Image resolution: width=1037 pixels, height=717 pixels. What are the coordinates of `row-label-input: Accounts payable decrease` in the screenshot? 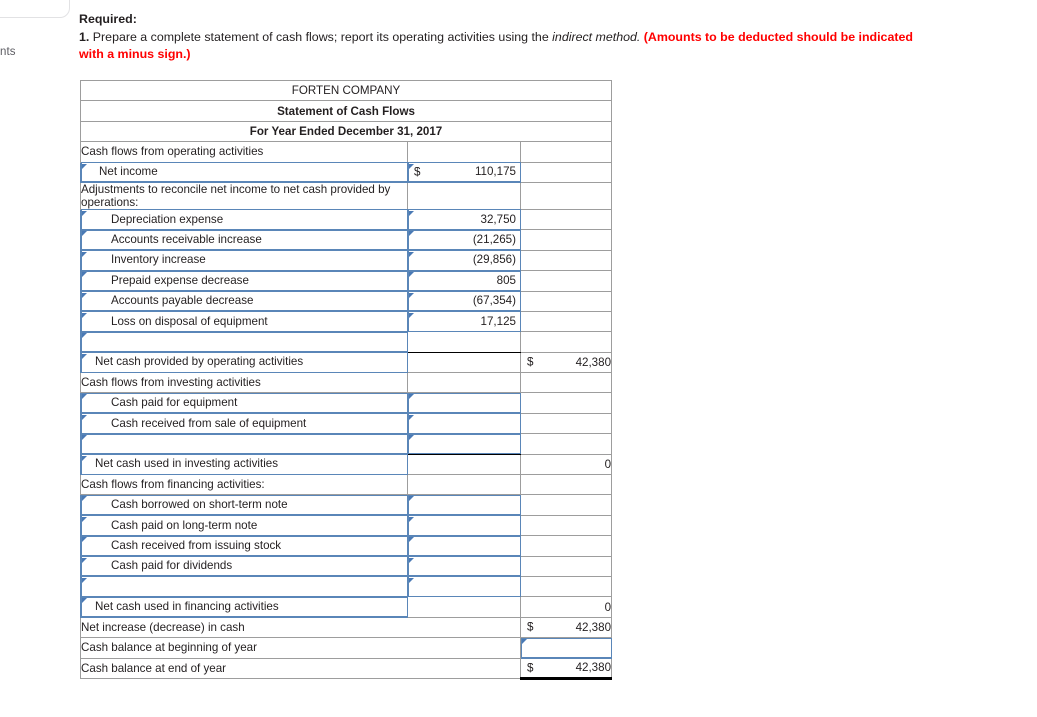 It's located at (244, 301).